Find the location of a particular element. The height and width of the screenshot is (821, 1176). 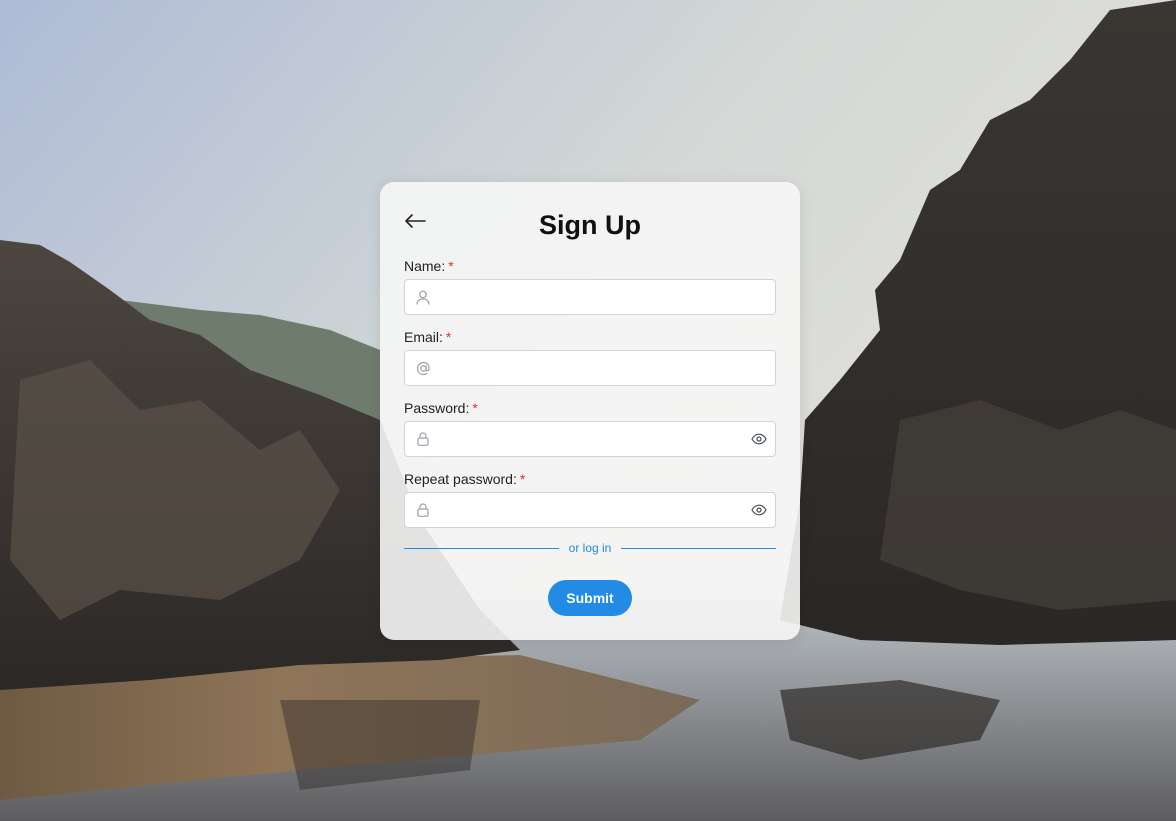

email-field: Email: * is located at coordinates (590, 356).